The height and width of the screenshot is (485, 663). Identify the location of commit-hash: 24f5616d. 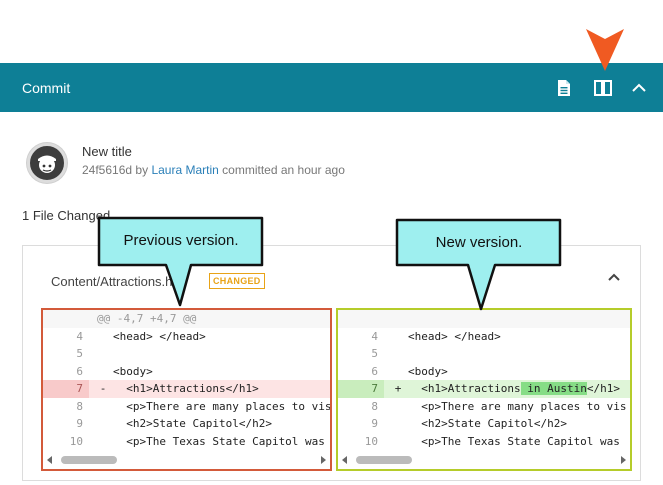
(107, 170).